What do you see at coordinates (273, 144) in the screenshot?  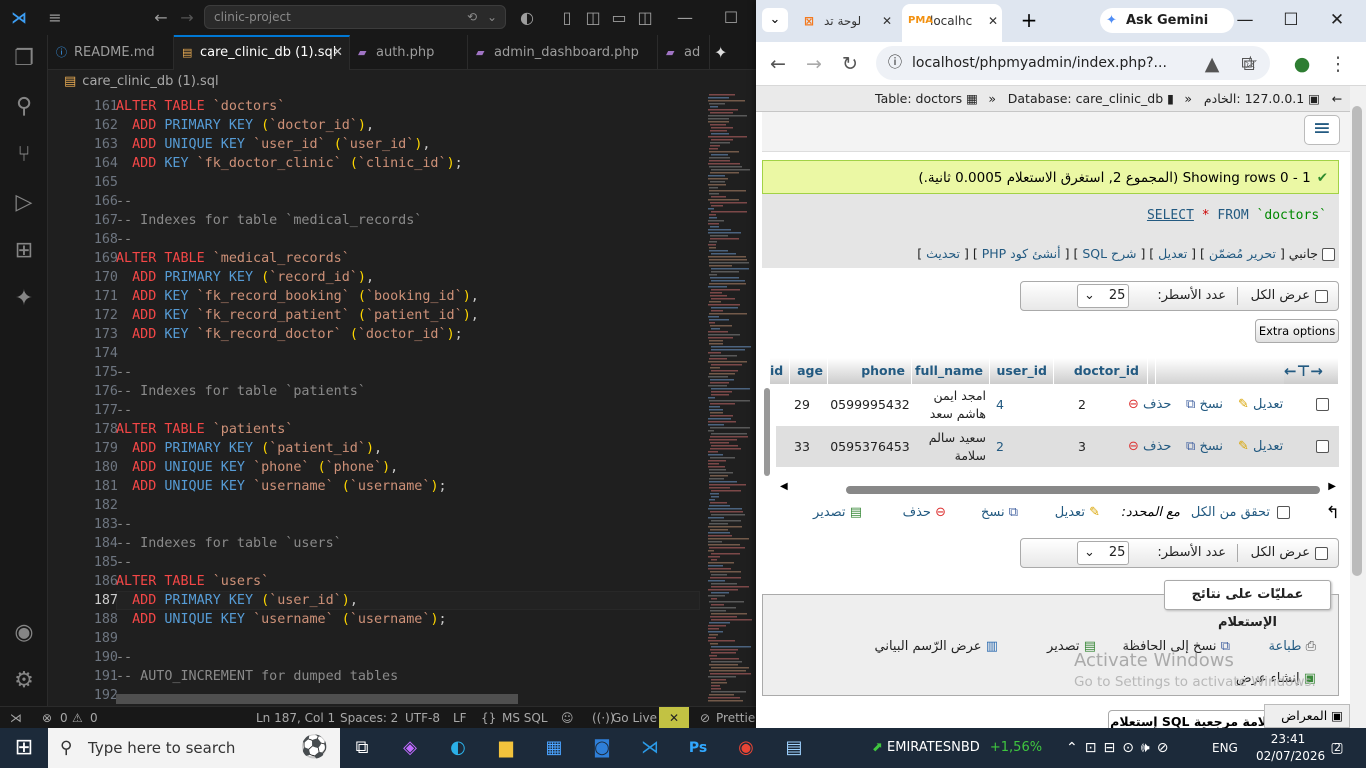 I see `code-line: ADD UNIQUE KEY `user_id` (`user_id`),` at bounding box center [273, 144].